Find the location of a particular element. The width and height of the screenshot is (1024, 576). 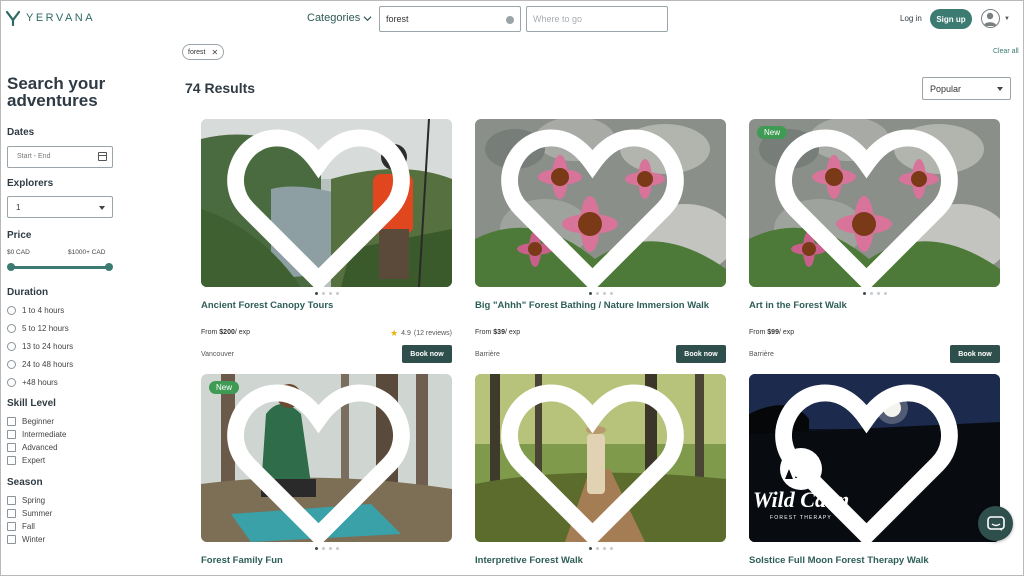

skill-option: Advanced is located at coordinates (32, 447).